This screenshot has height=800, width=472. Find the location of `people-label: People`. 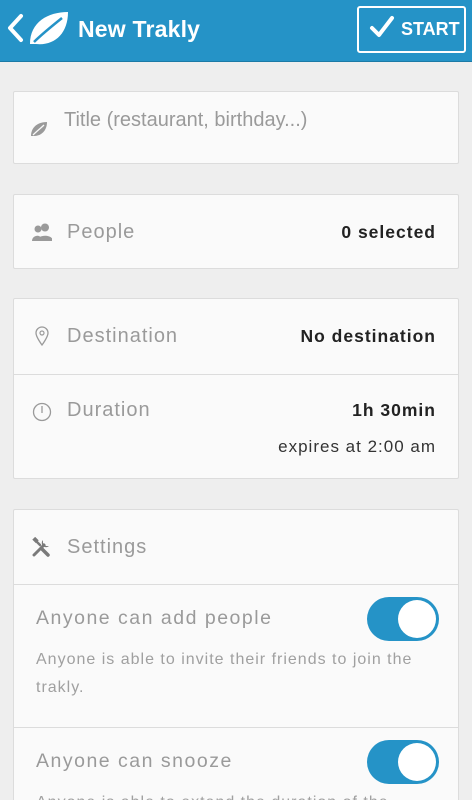

people-label: People is located at coordinates (101, 232).